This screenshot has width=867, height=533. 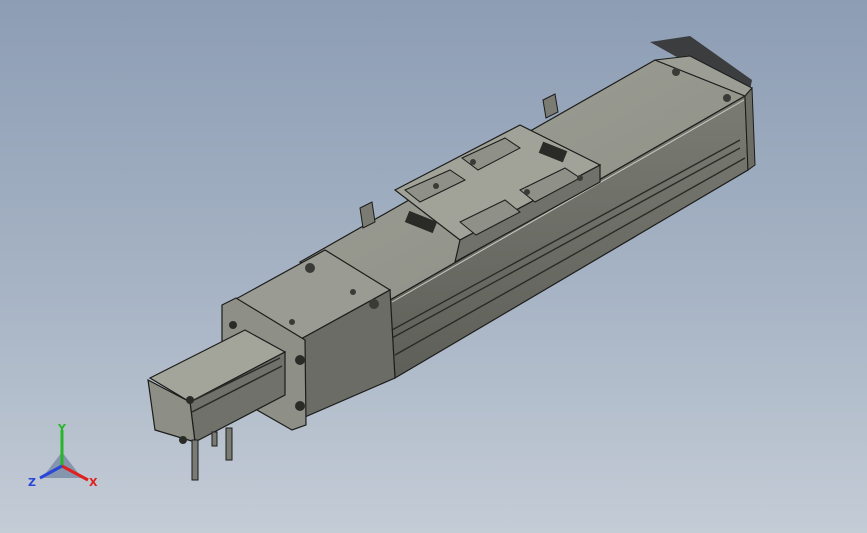 What do you see at coordinates (62, 428) in the screenshot?
I see `y-axis-label: Y` at bounding box center [62, 428].